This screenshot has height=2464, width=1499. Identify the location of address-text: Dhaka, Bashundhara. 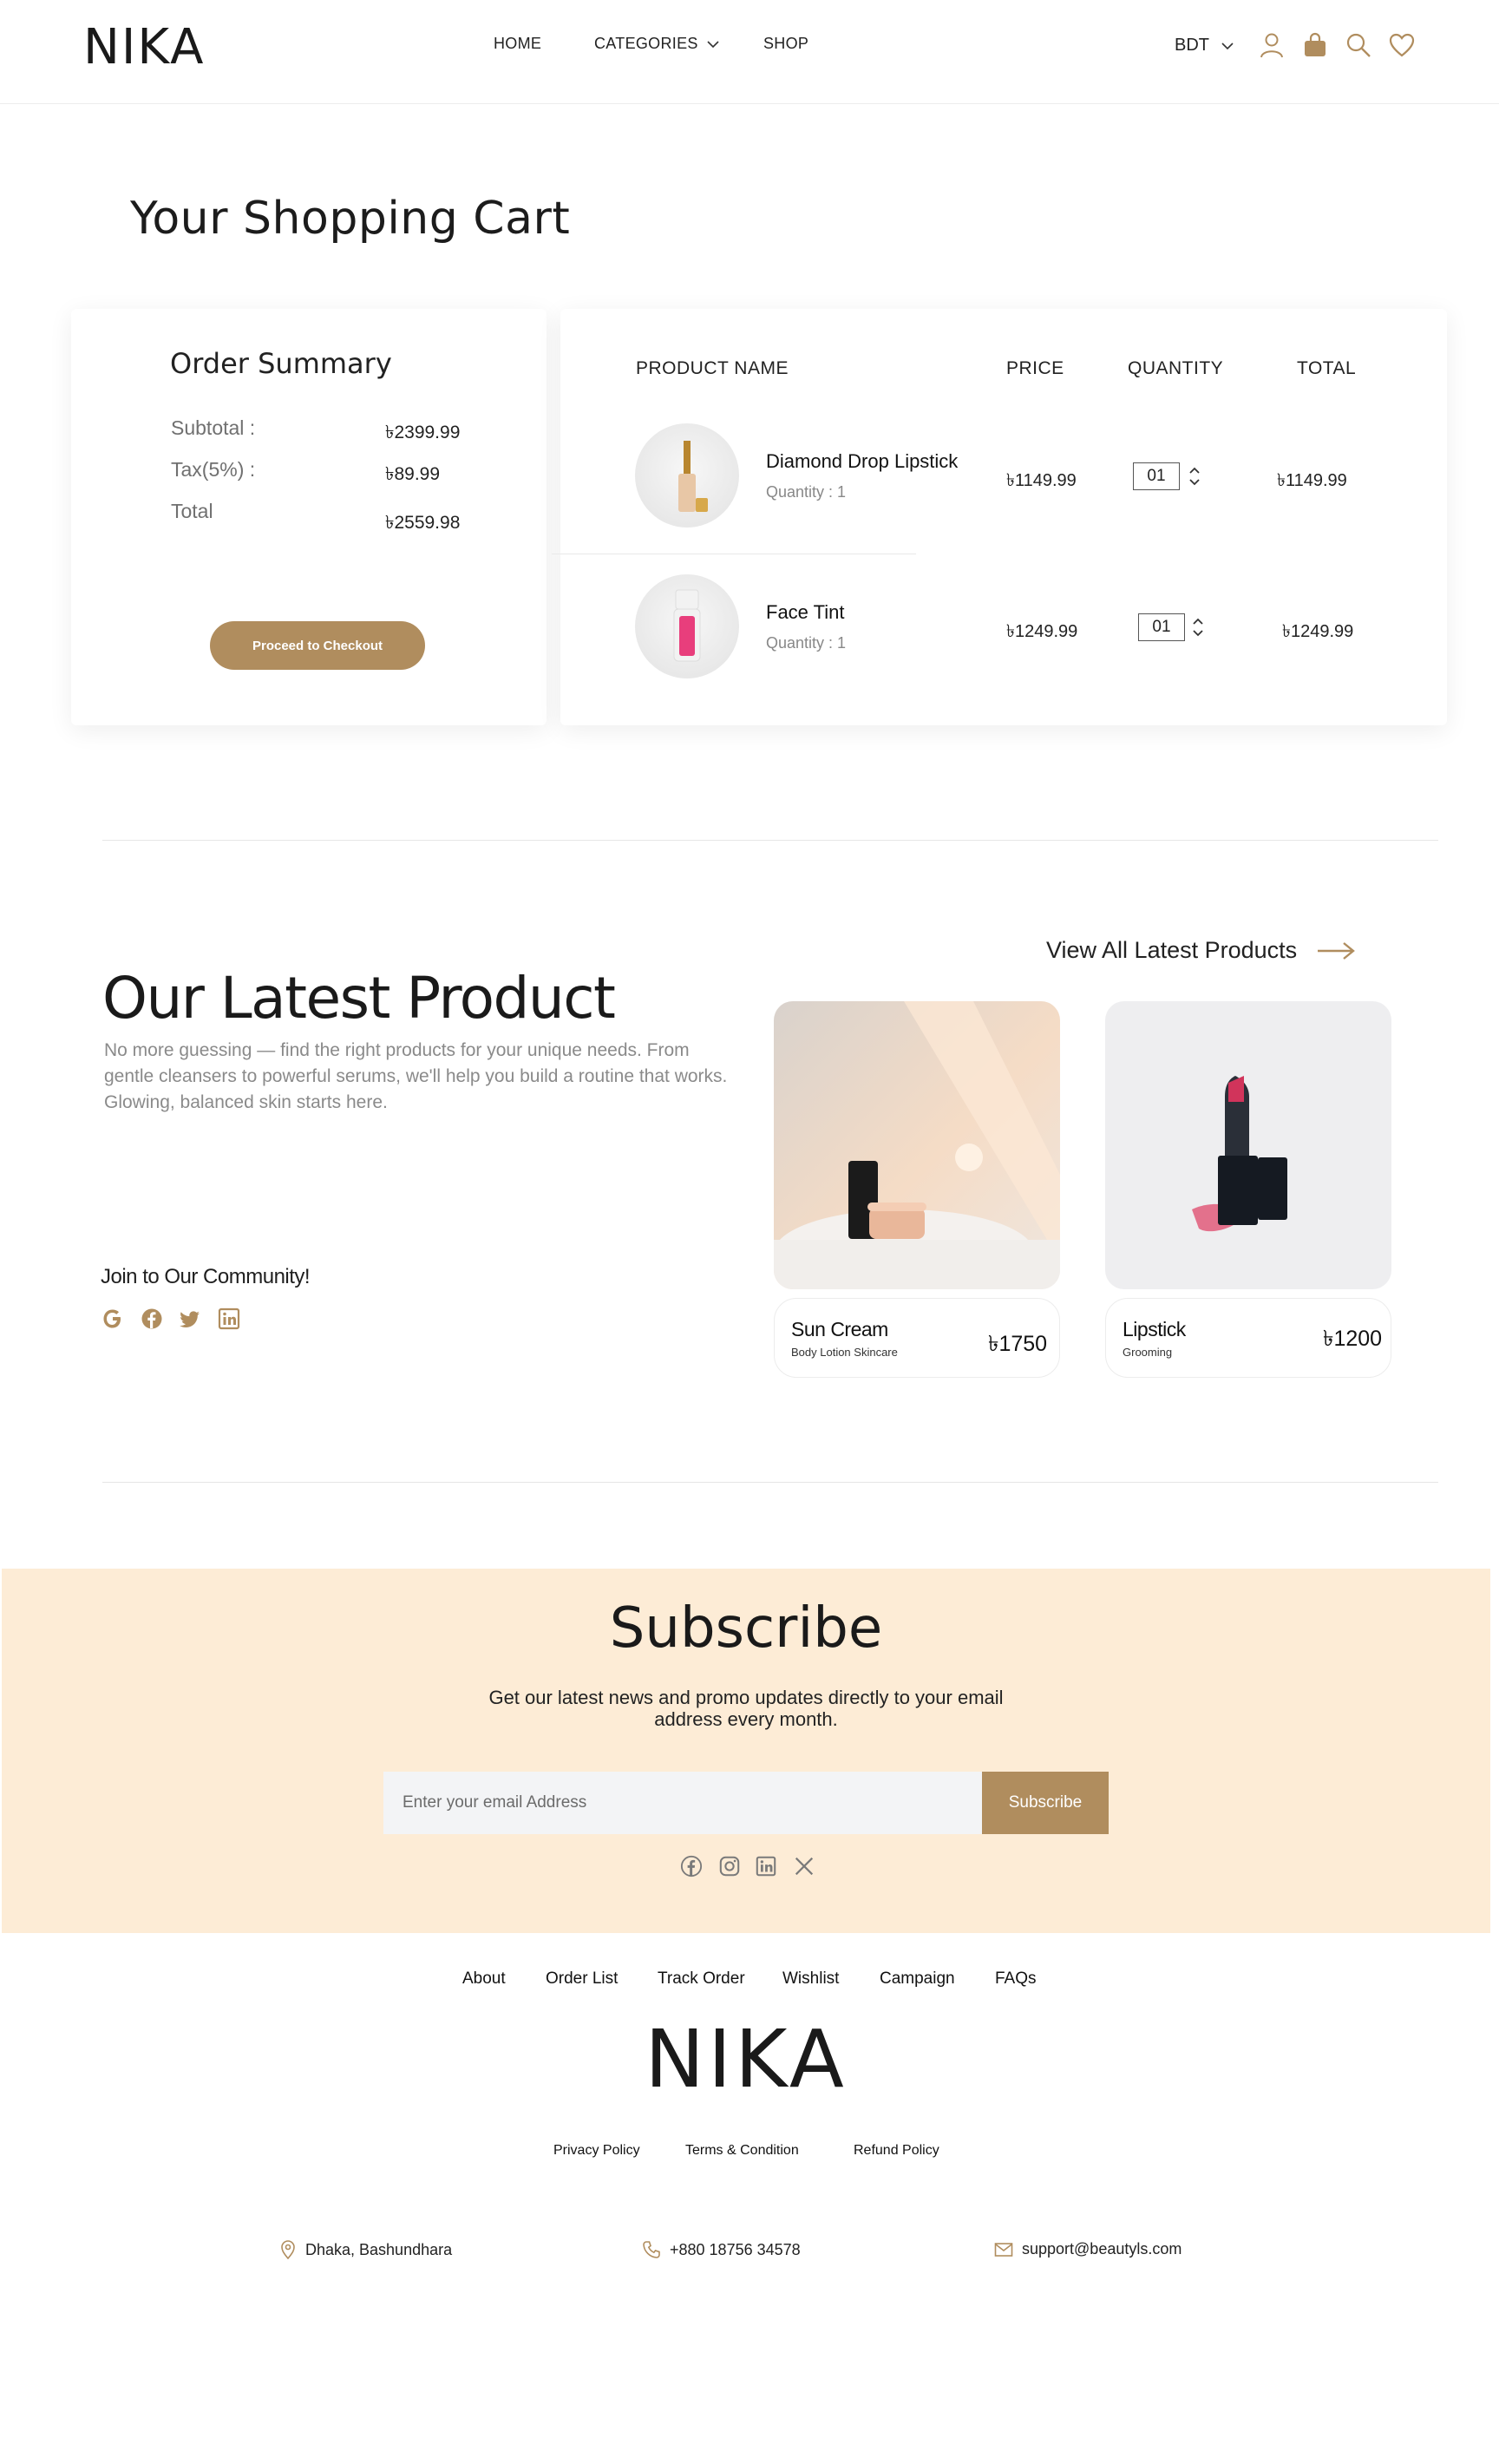
(379, 2249).